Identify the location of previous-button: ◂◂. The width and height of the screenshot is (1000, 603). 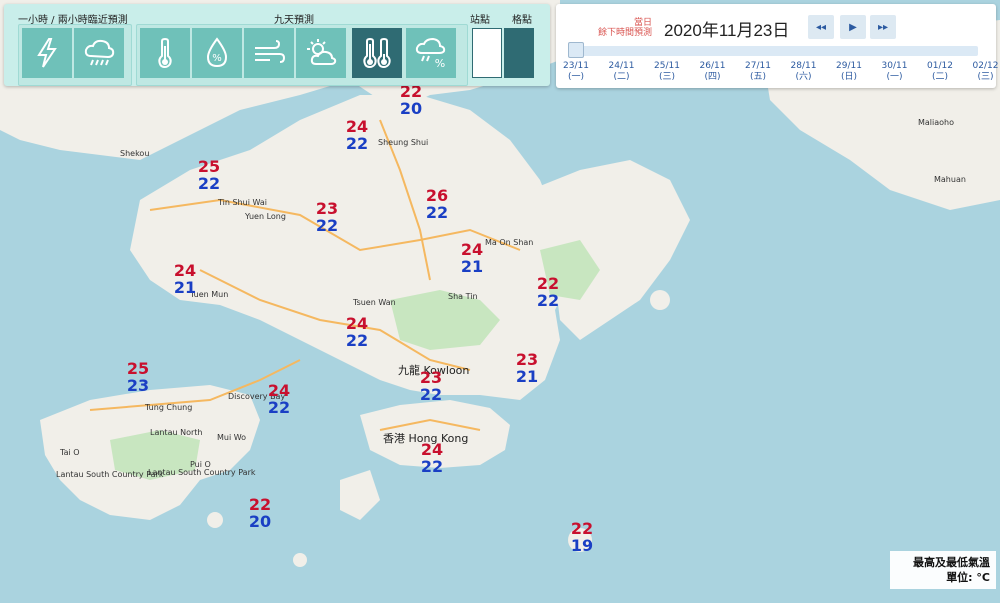
(821, 27).